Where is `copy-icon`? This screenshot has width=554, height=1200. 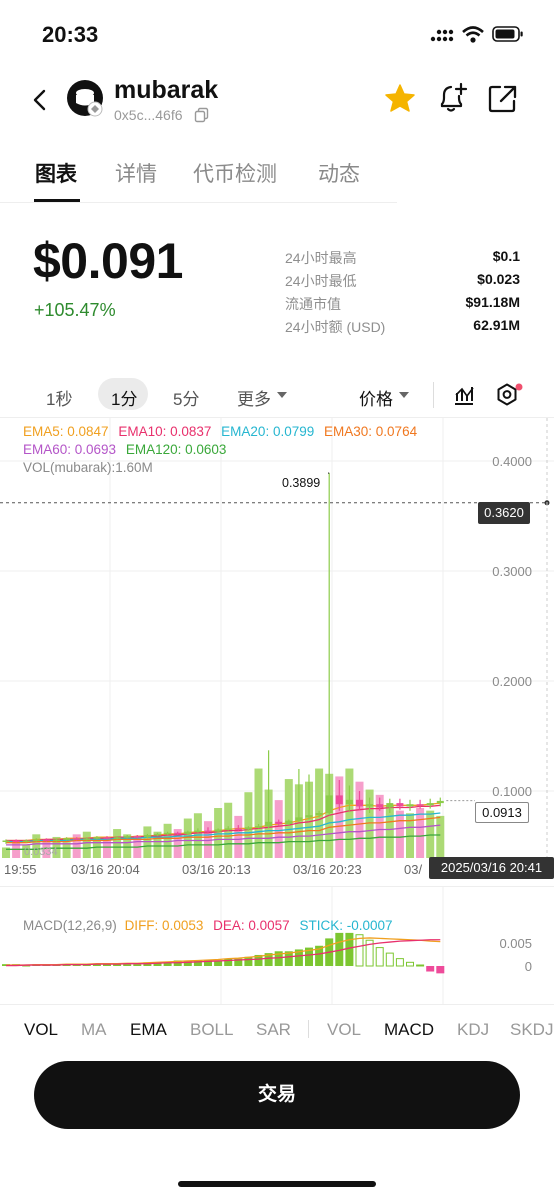
copy-icon is located at coordinates (202, 115).